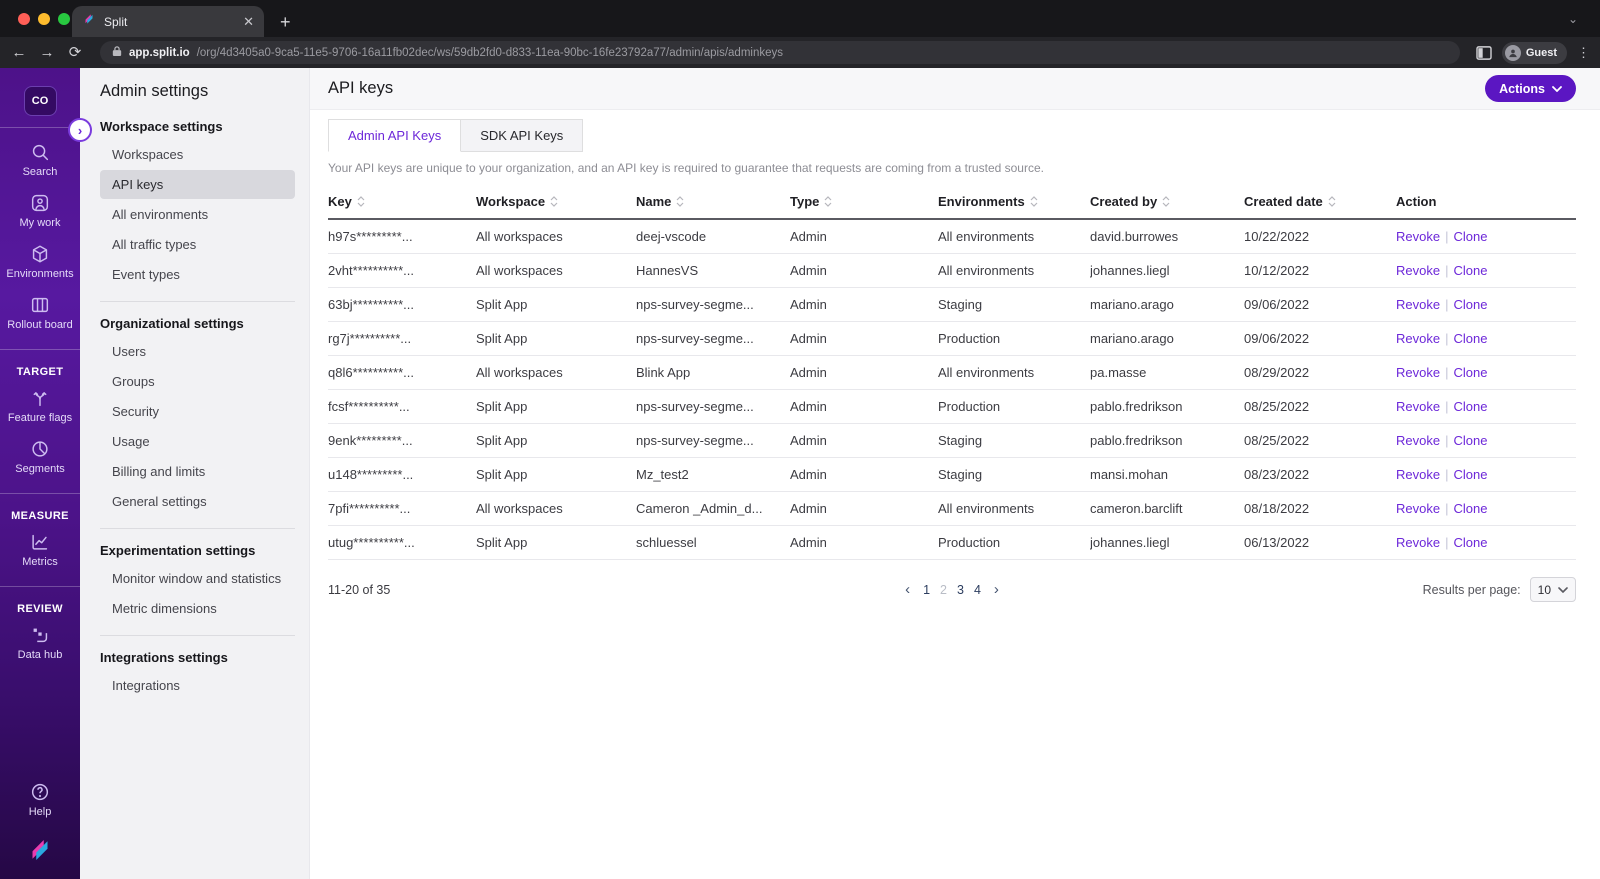 Image resolution: width=1600 pixels, height=879 pixels. Describe the element at coordinates (1573, 19) in the screenshot. I see `tab-search-chevron-icon: ⌄` at that location.